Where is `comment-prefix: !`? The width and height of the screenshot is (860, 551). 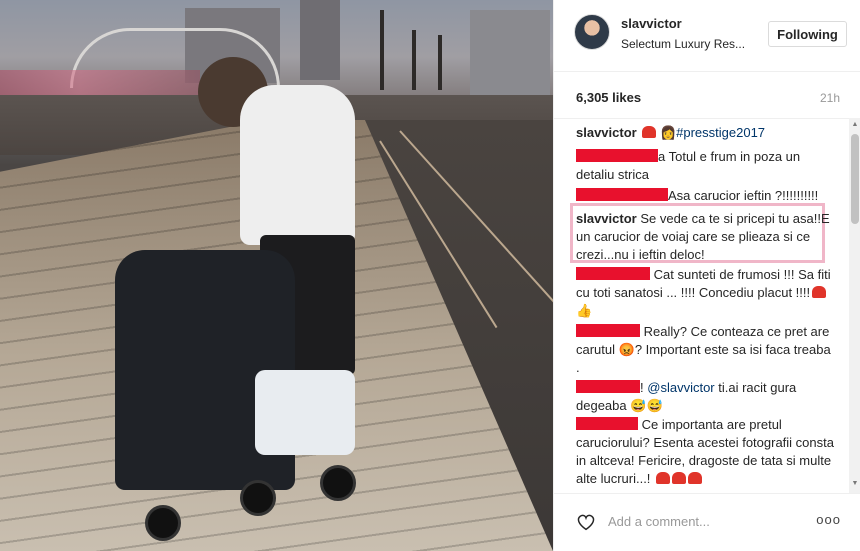
comment-prefix: ! is located at coordinates (642, 387).